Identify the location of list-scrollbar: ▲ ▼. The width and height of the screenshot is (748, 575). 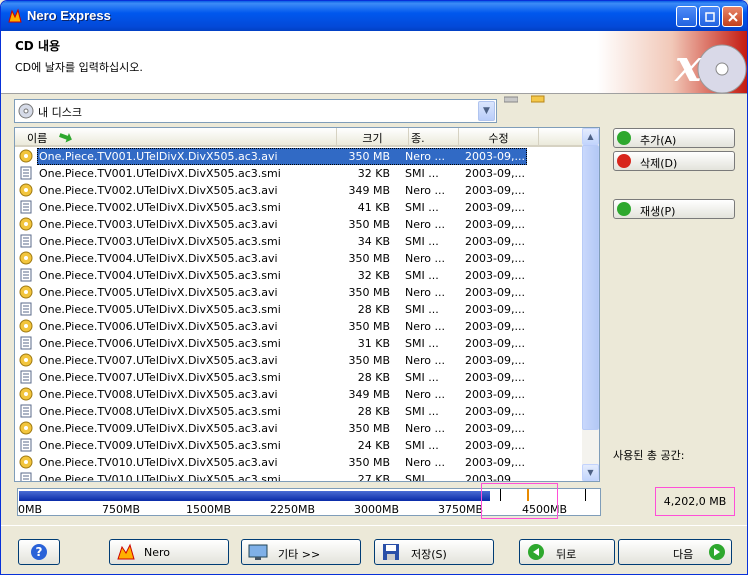
(590, 304).